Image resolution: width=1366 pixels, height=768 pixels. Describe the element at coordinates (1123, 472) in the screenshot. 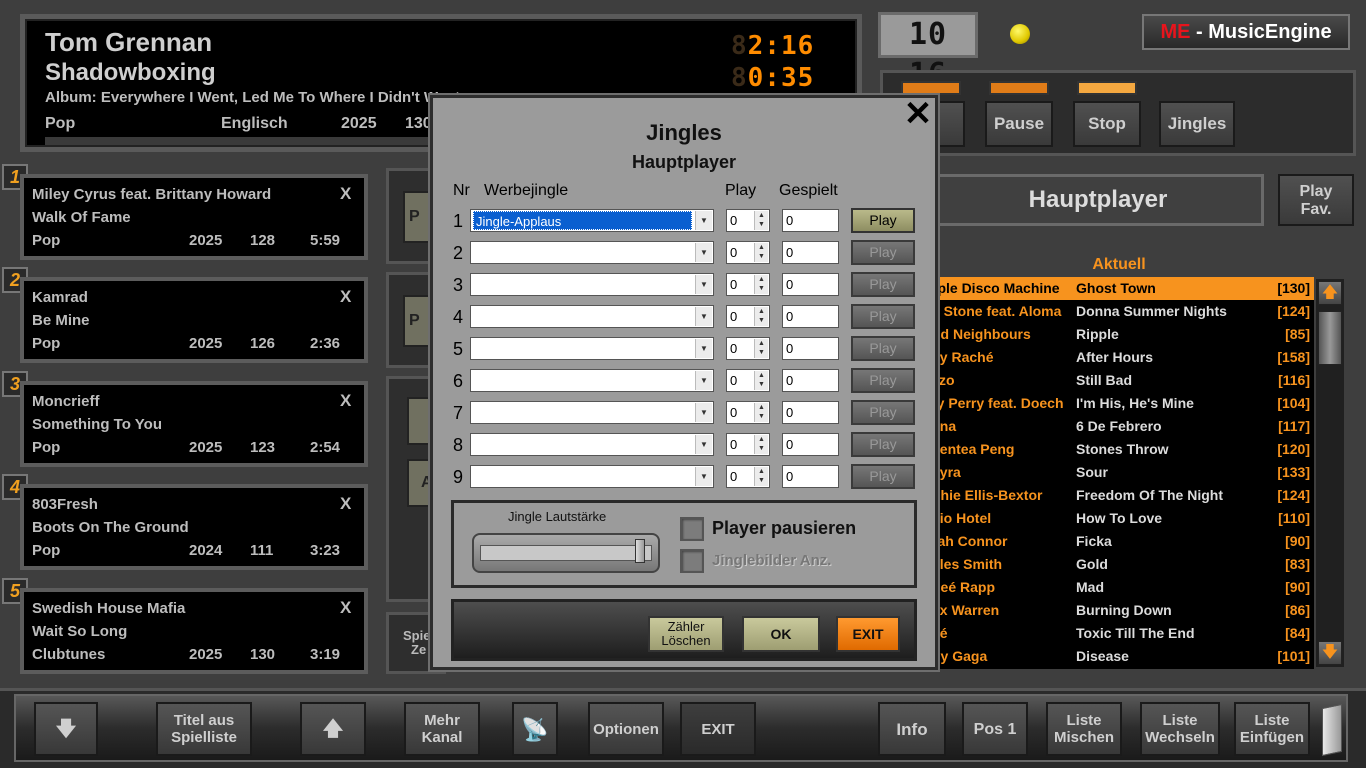

I see `playlist-row: eyra Sour [133]` at that location.